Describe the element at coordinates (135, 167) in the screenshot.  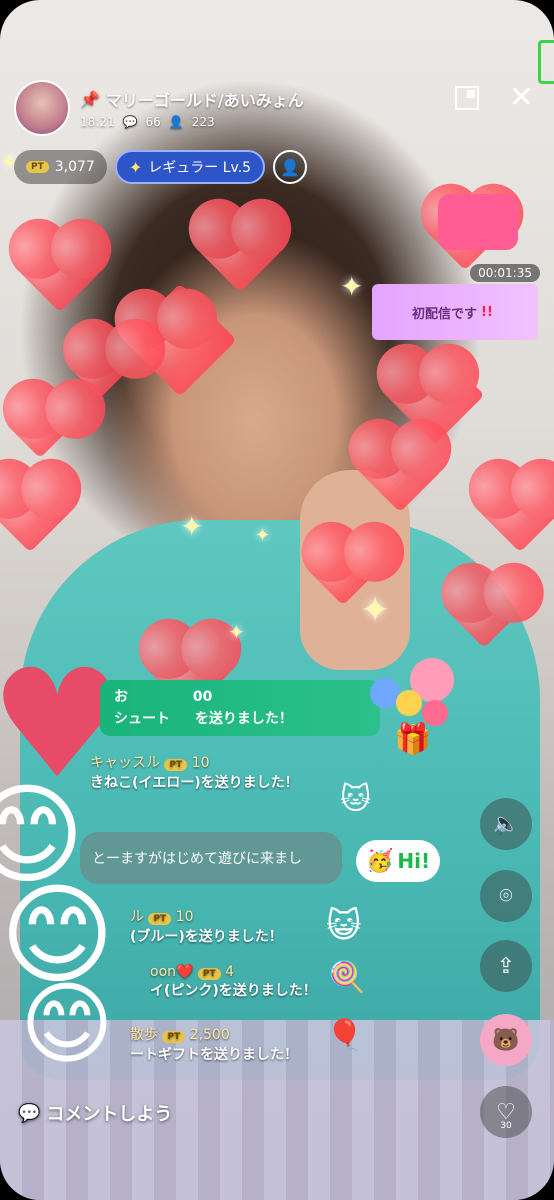
I see `rank-star-icon: ✦` at that location.